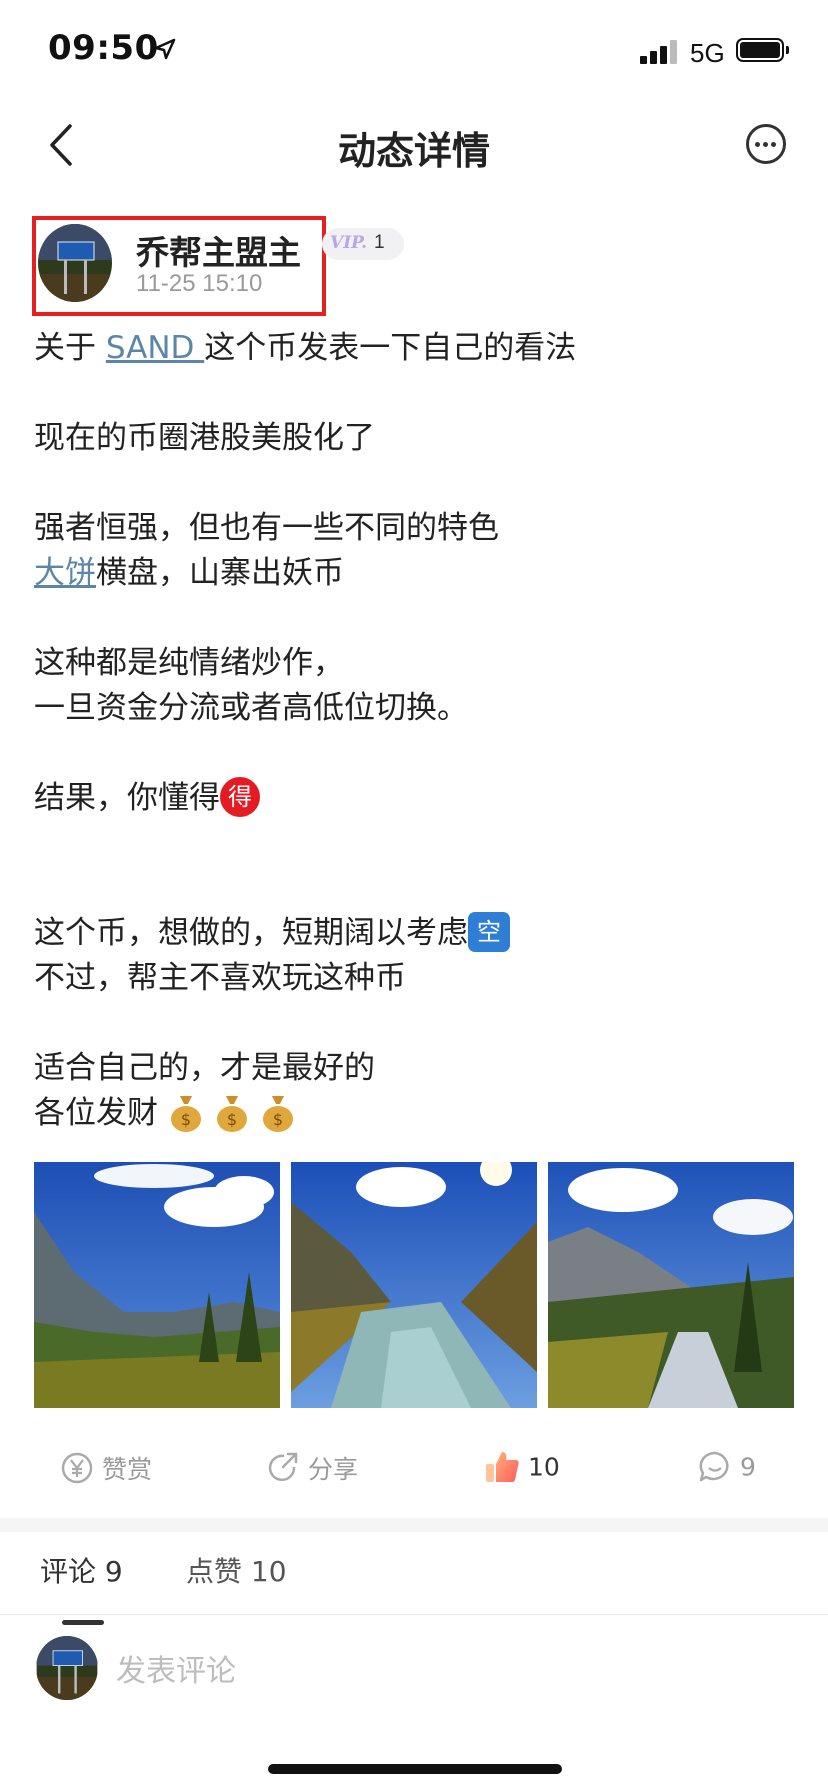  I want to click on location-arrow-icon, so click(165, 49).